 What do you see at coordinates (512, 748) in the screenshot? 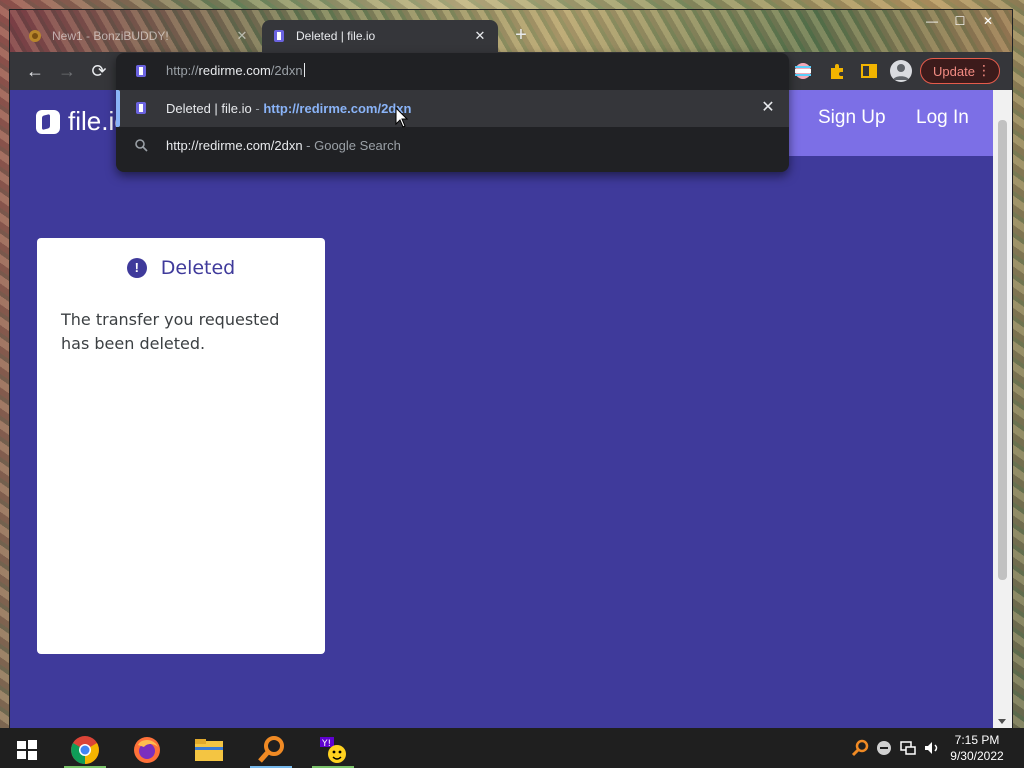
I see `taskbar: Y! 7:15 PM 9/30/2022` at bounding box center [512, 748].